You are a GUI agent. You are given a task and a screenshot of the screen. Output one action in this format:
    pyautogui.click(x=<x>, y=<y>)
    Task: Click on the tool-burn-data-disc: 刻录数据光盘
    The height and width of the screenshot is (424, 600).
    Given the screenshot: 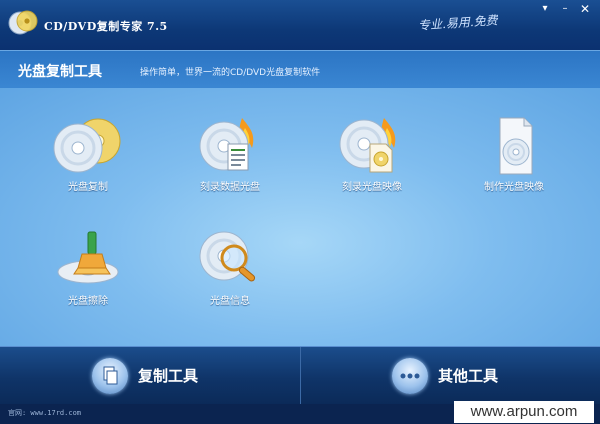 What is the action you would take?
    pyautogui.click(x=230, y=153)
    